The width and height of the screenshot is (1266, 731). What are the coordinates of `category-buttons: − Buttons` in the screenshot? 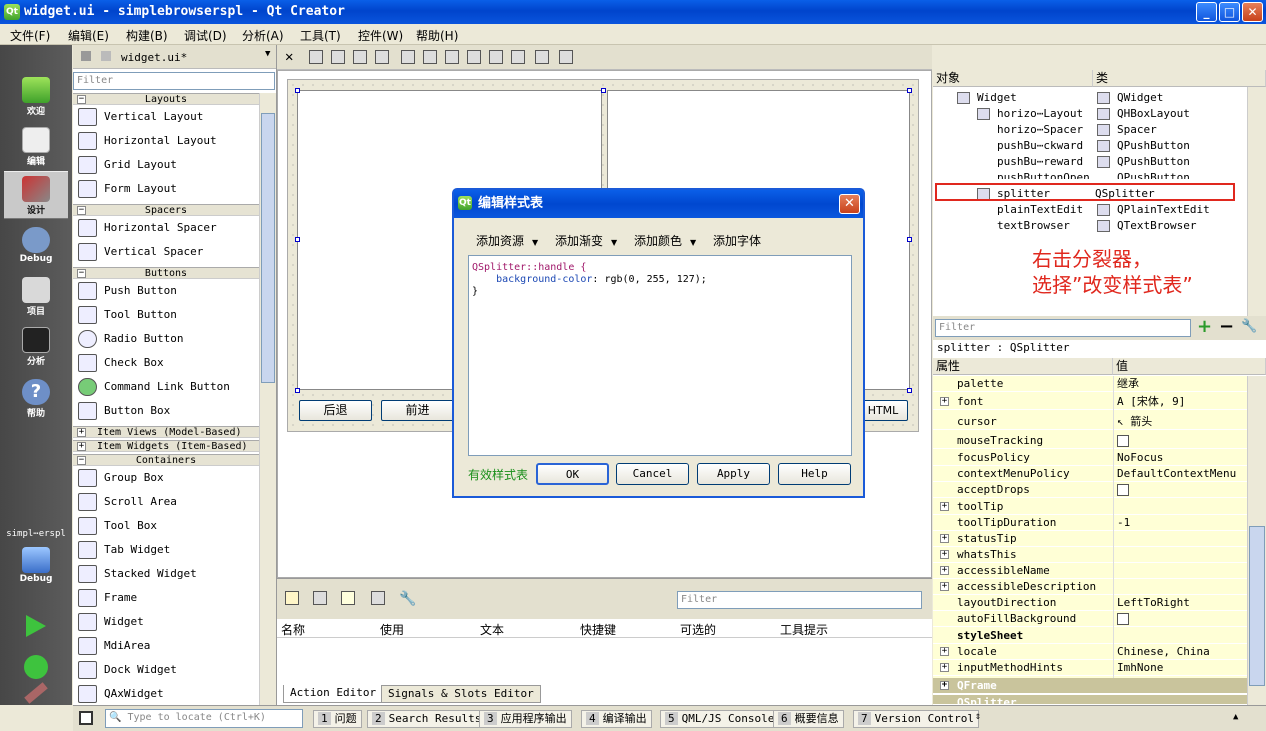 It's located at (166, 273).